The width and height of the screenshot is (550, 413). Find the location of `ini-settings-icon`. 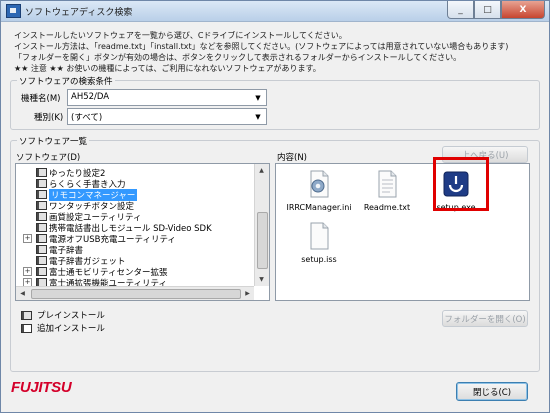

ini-settings-icon is located at coordinates (319, 184).